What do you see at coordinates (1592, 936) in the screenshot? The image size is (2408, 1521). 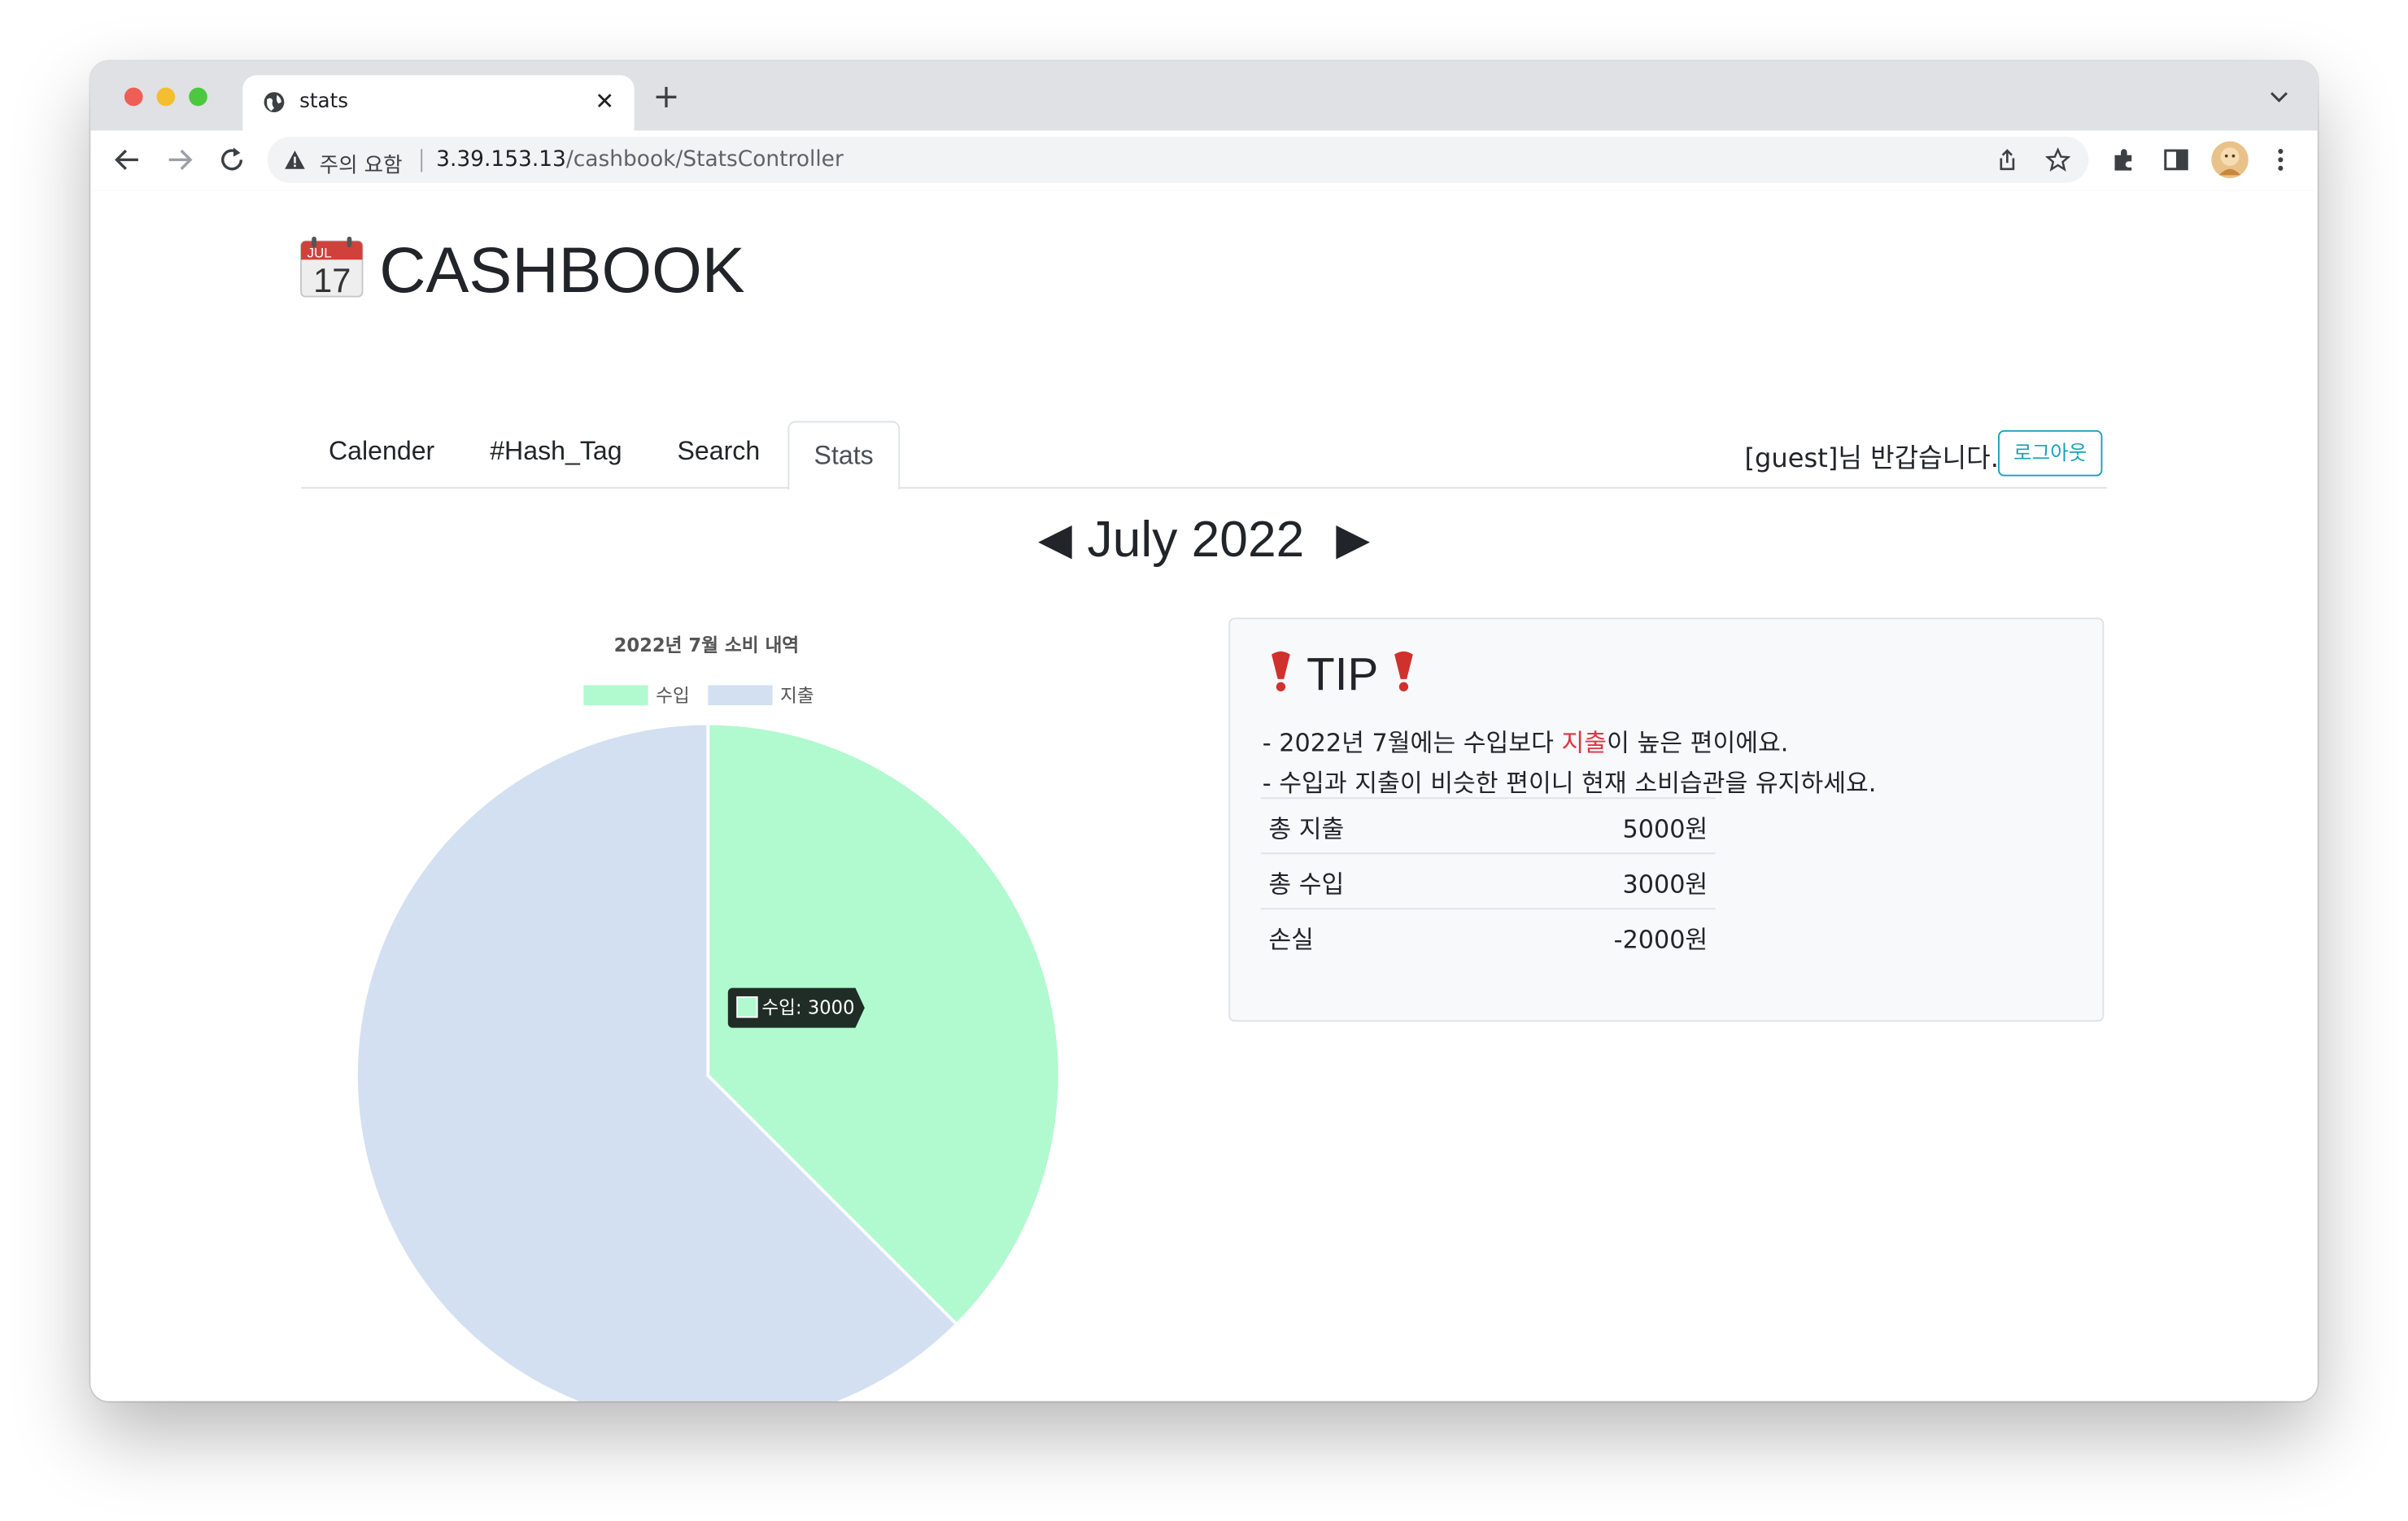 I see `row-value: -2000원` at bounding box center [1592, 936].